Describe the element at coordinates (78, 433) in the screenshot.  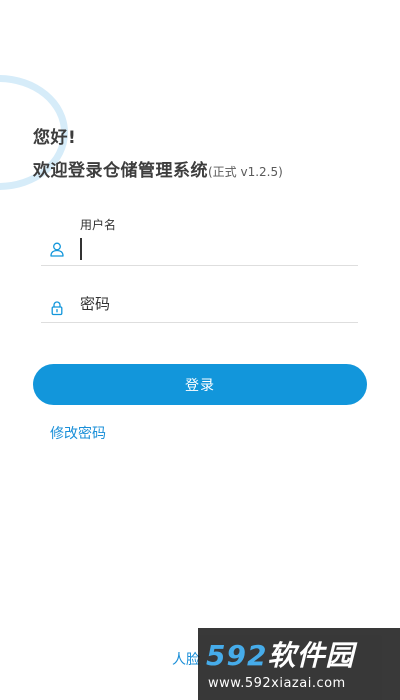
I see `change-password-link: 修改密码` at that location.